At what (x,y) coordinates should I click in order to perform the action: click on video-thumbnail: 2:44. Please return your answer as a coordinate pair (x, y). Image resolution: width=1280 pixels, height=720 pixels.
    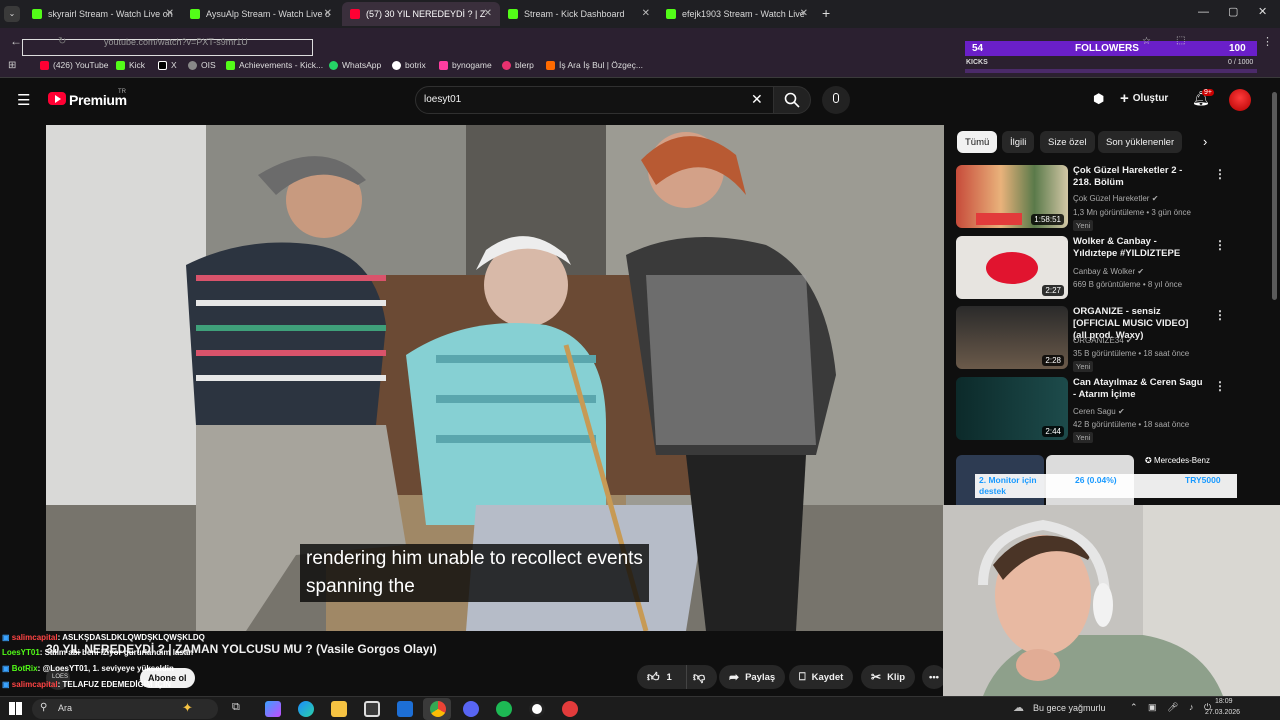
    Looking at the image, I should click on (1012, 408).